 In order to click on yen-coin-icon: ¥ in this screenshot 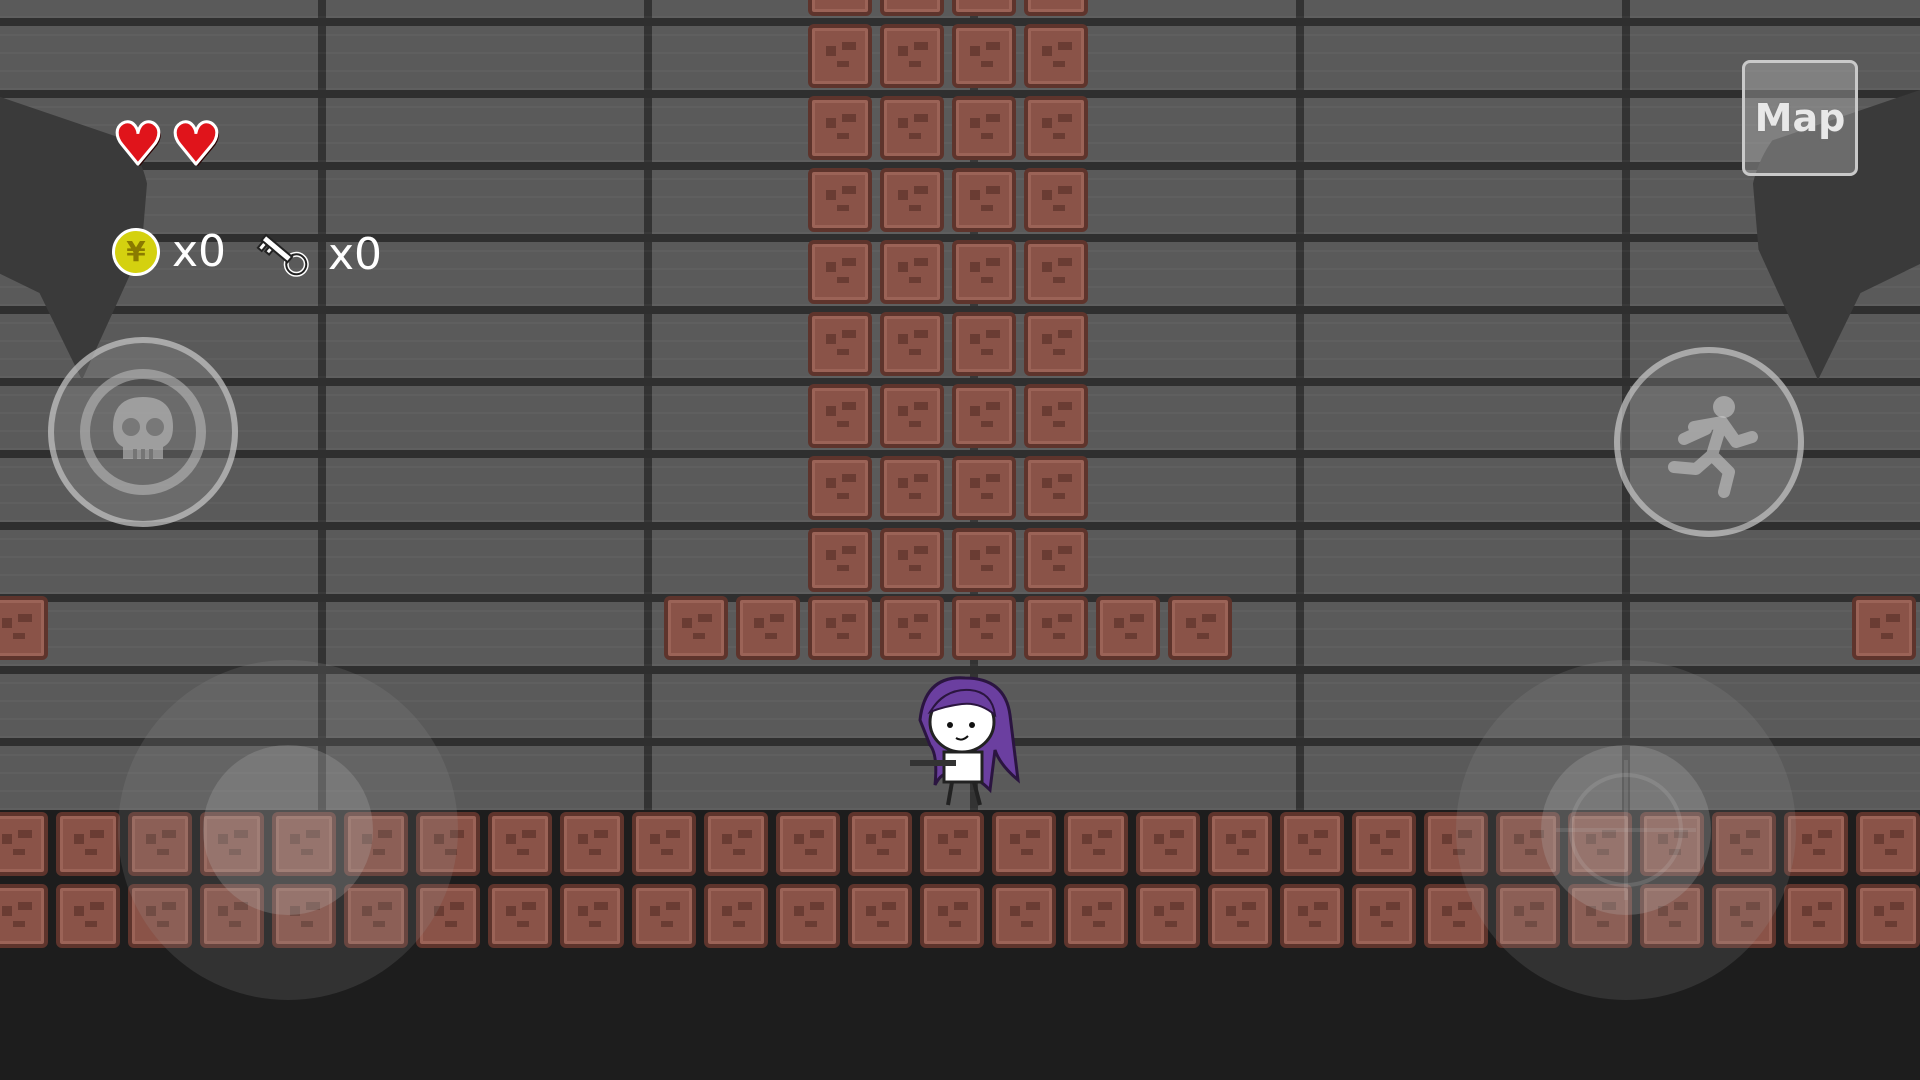, I will do `click(136, 251)`.